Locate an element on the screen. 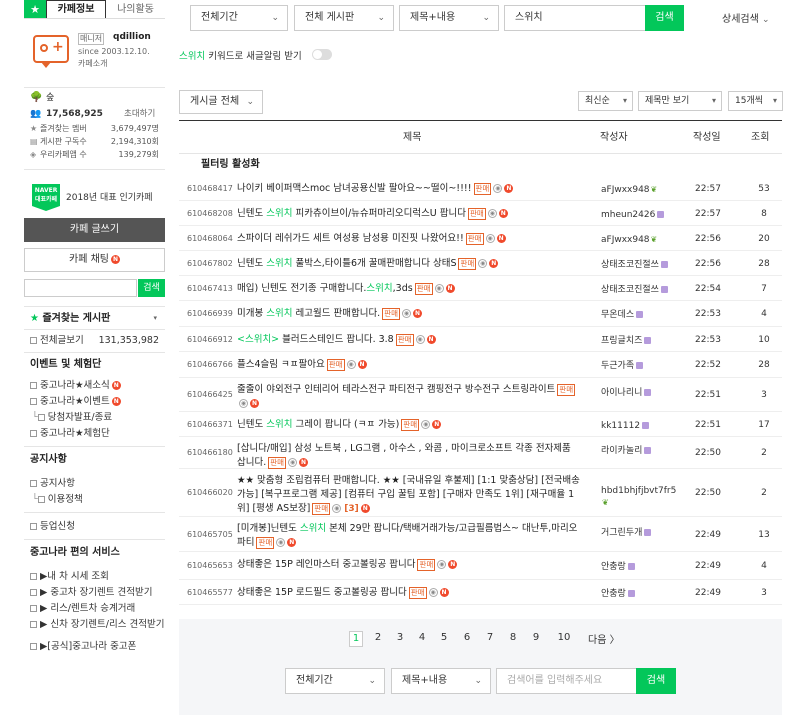 This screenshot has width=800, height=715. menu-car-price: ▶내 차 시세 조회 is located at coordinates (94, 577).